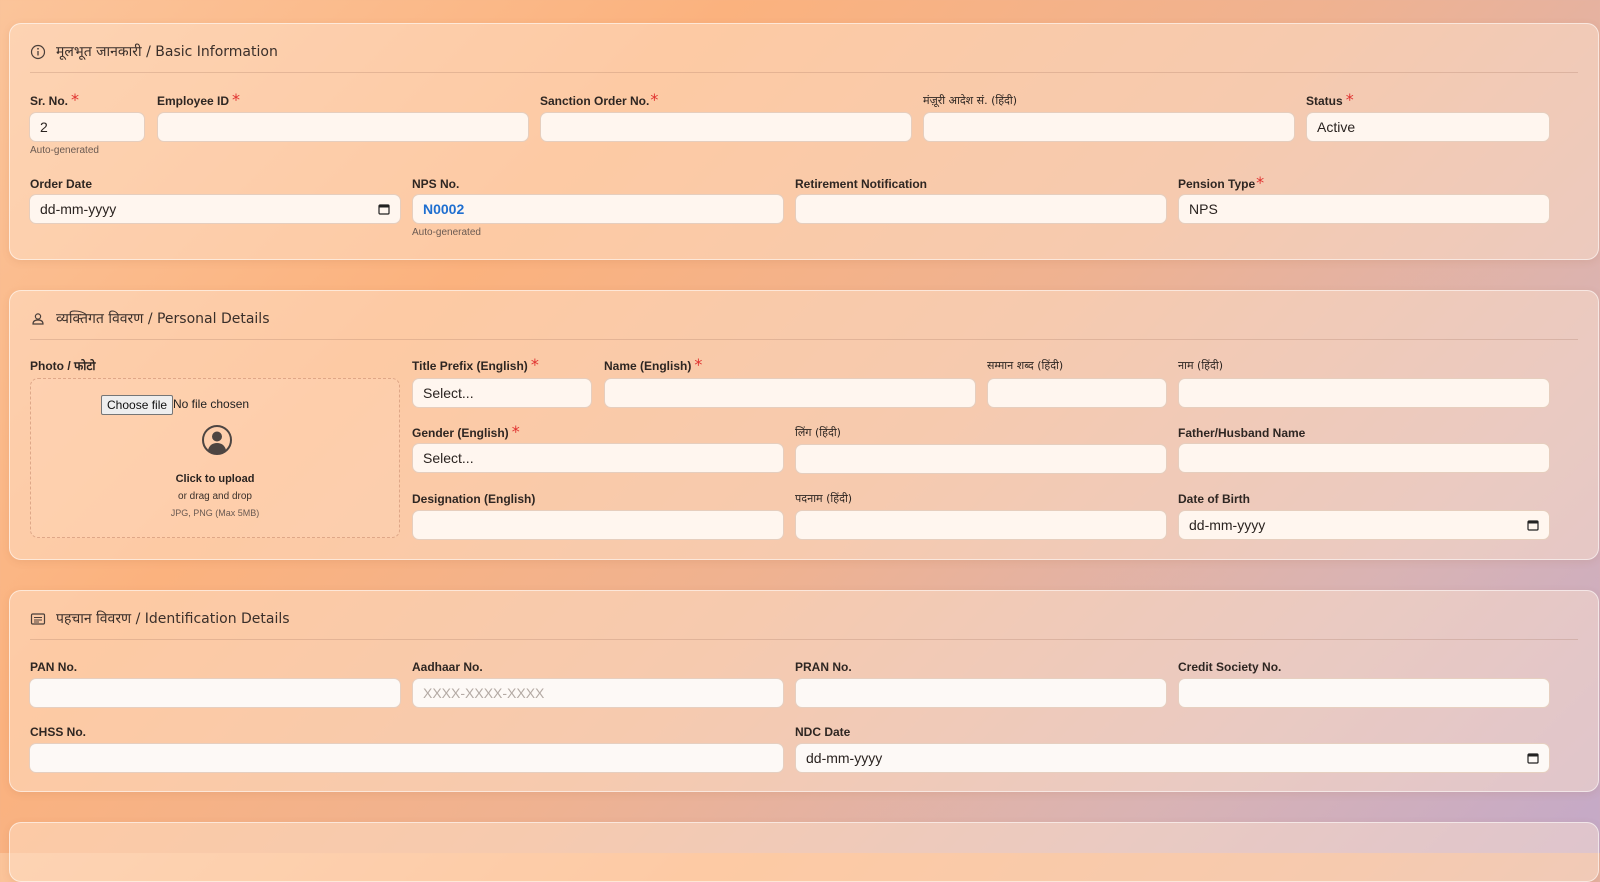  What do you see at coordinates (1025, 365) in the screenshot?
I see `honorific-hi-label: सम्मान शब्द (हिंदी)` at bounding box center [1025, 365].